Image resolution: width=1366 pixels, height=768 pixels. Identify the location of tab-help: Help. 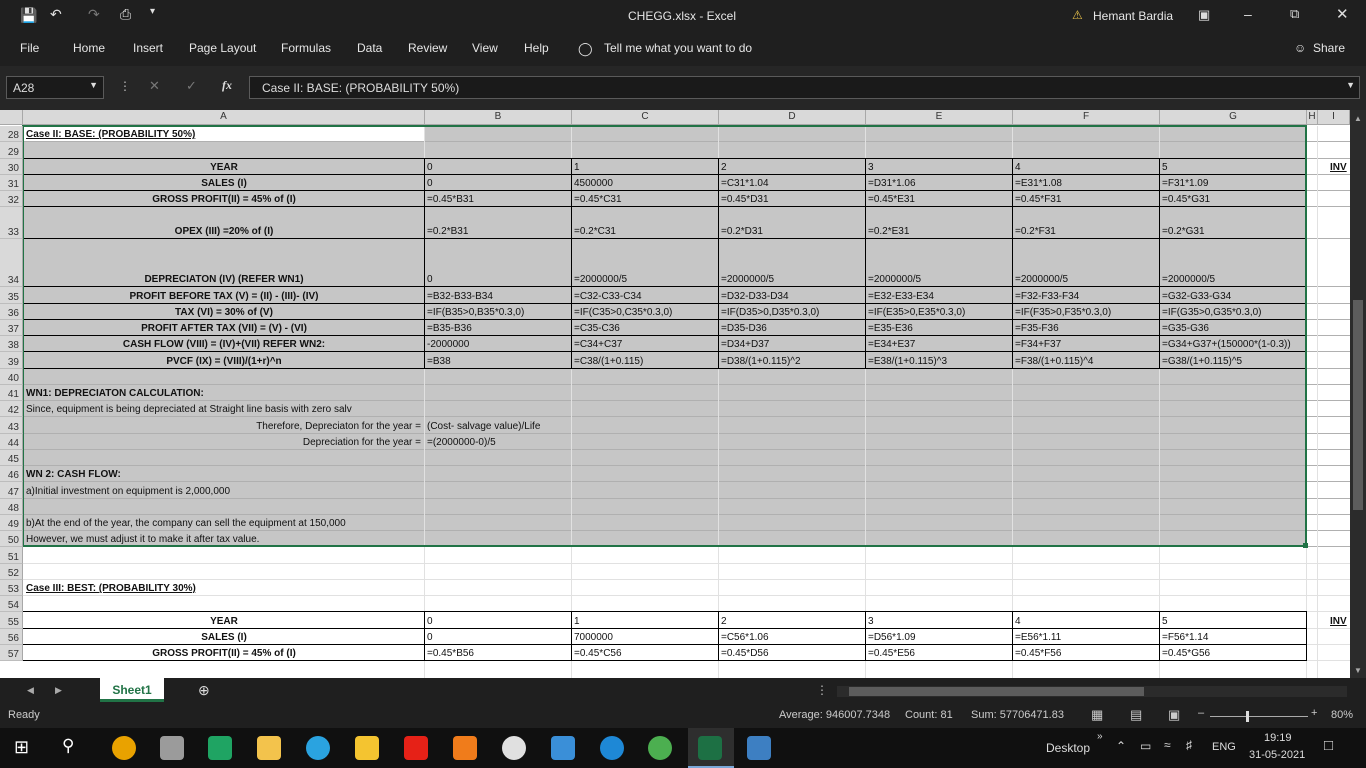
(536, 48).